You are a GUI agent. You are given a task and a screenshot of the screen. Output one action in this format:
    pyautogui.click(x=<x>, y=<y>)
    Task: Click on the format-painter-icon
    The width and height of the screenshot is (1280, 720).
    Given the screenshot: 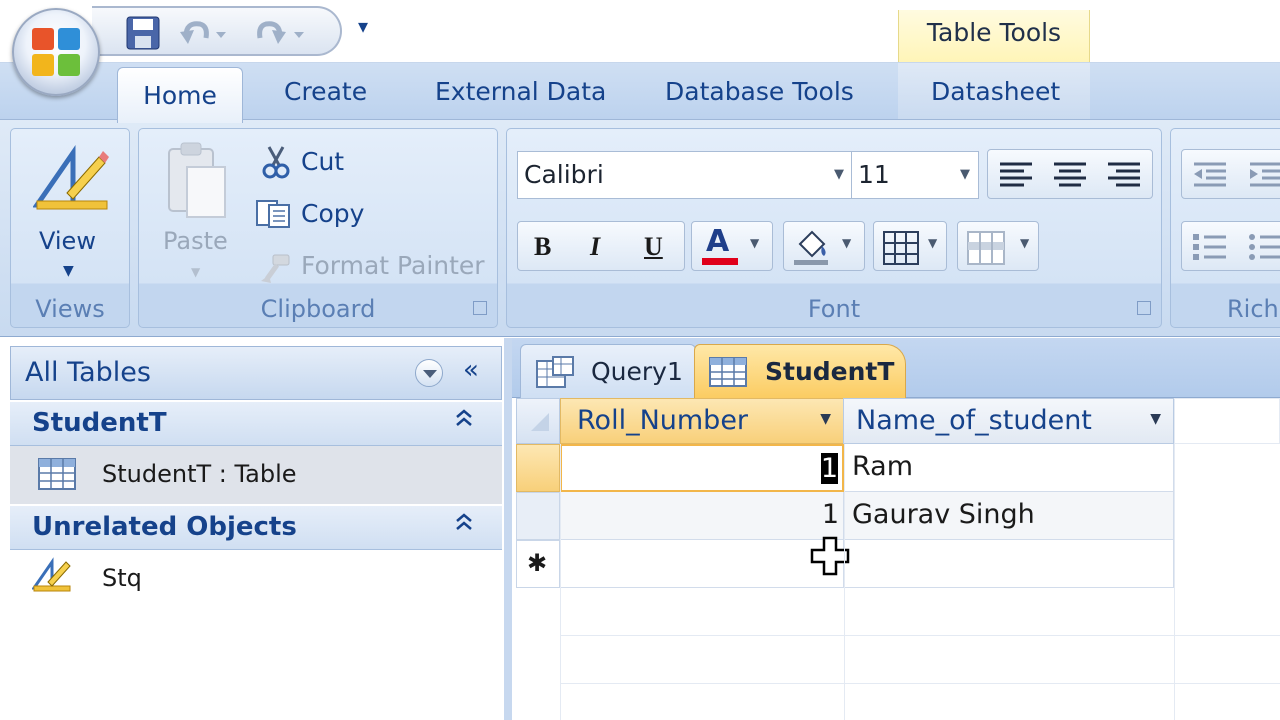 What is the action you would take?
    pyautogui.click(x=276, y=271)
    